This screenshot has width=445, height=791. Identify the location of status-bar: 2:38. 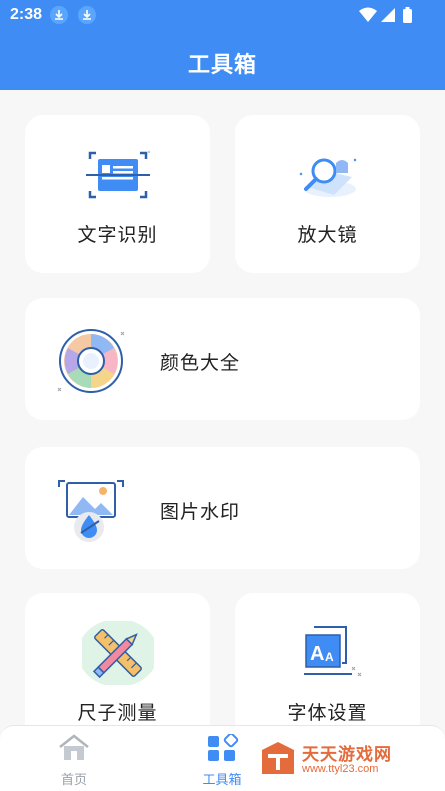
(222, 15).